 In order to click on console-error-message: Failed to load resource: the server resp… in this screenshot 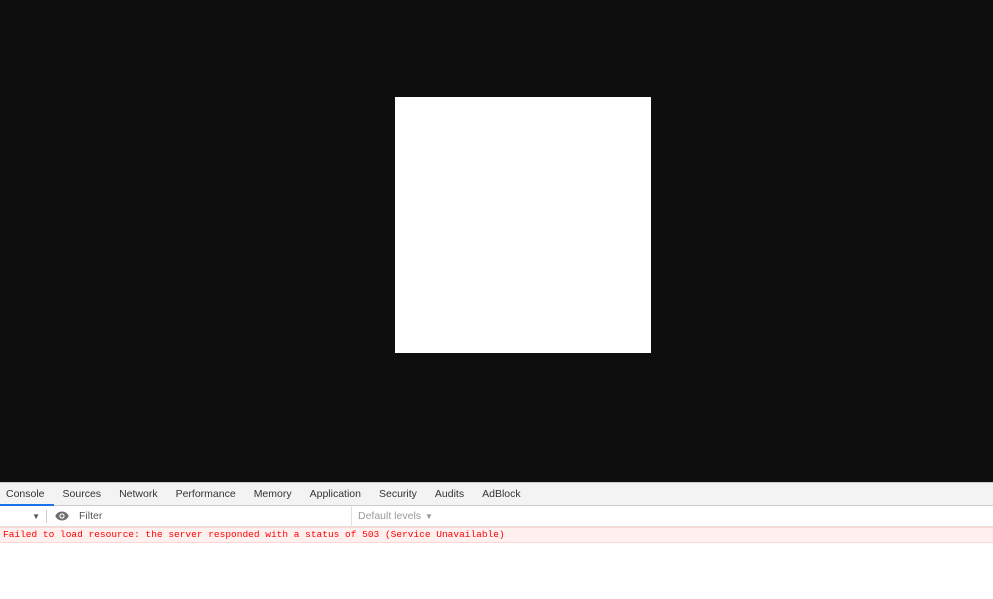, I will do `click(496, 535)`.